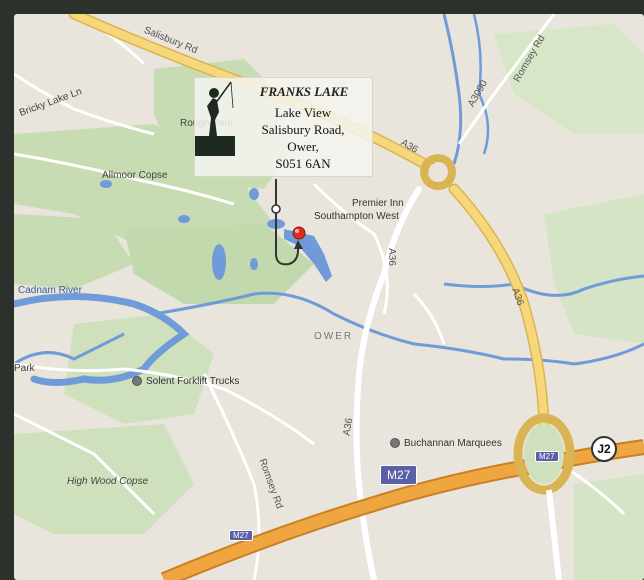 The image size is (644, 580). Describe the element at coordinates (609, 527) in the screenshot. I see `woodland-se` at that location.